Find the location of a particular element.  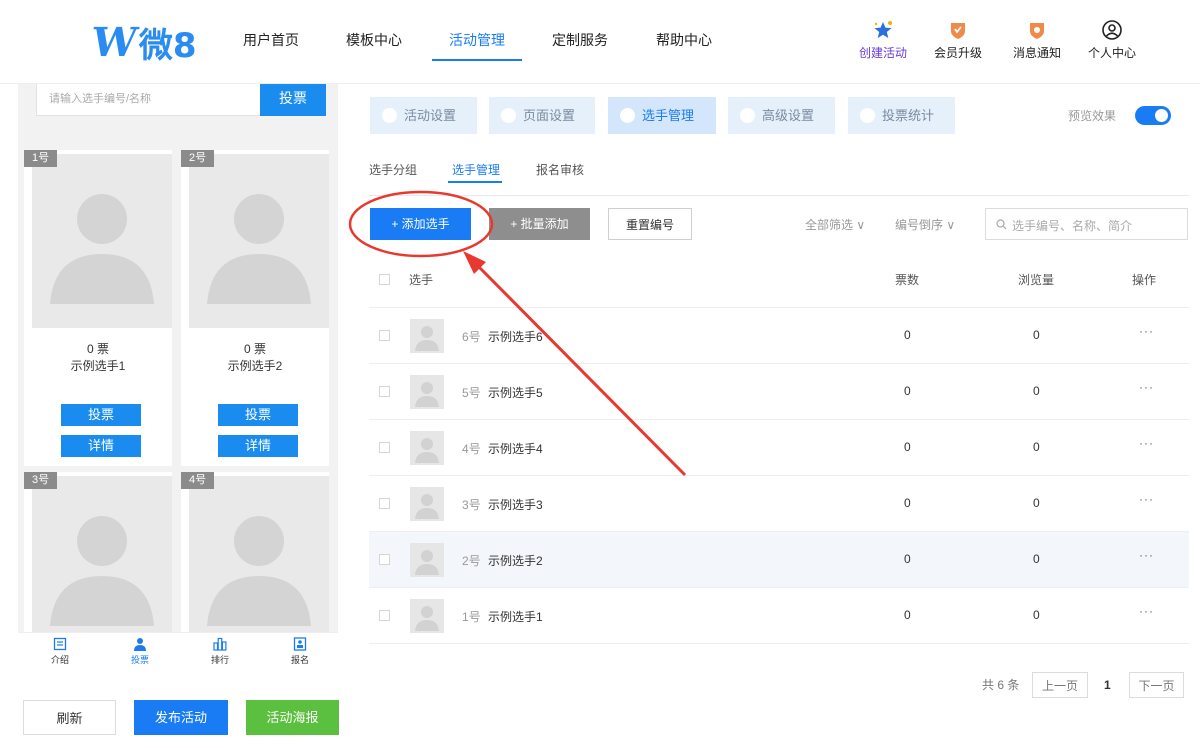

logo-text: 微8 is located at coordinates (167, 45).